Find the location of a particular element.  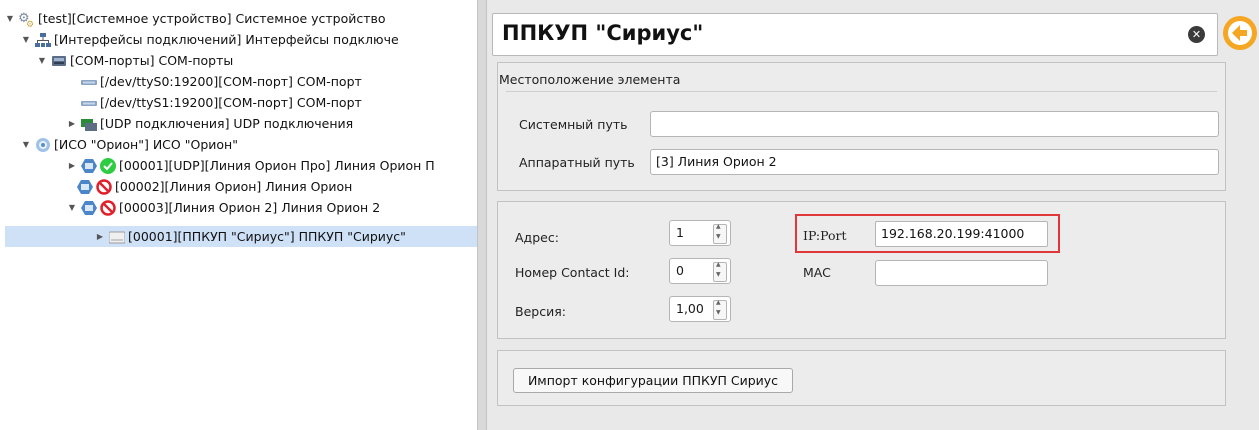

tree-item-label: [/dev/ttyS1:19200][COM-порт] COM-порт is located at coordinates (231, 102).